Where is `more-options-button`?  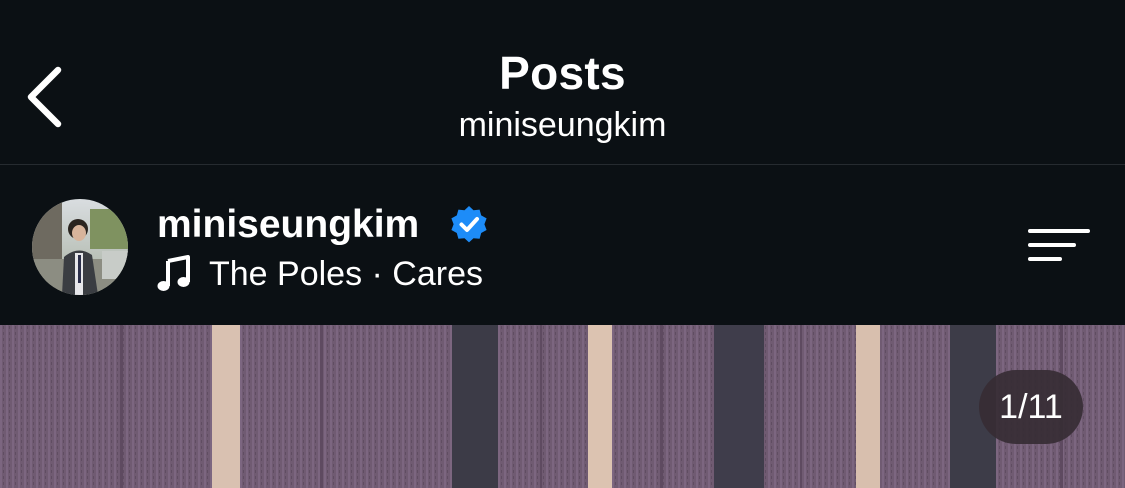
more-options-button is located at coordinates (1059, 245).